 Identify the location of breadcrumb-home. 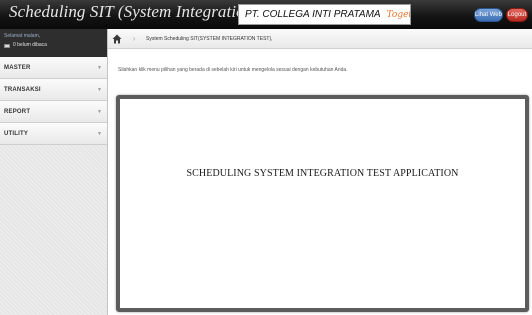
(119, 39).